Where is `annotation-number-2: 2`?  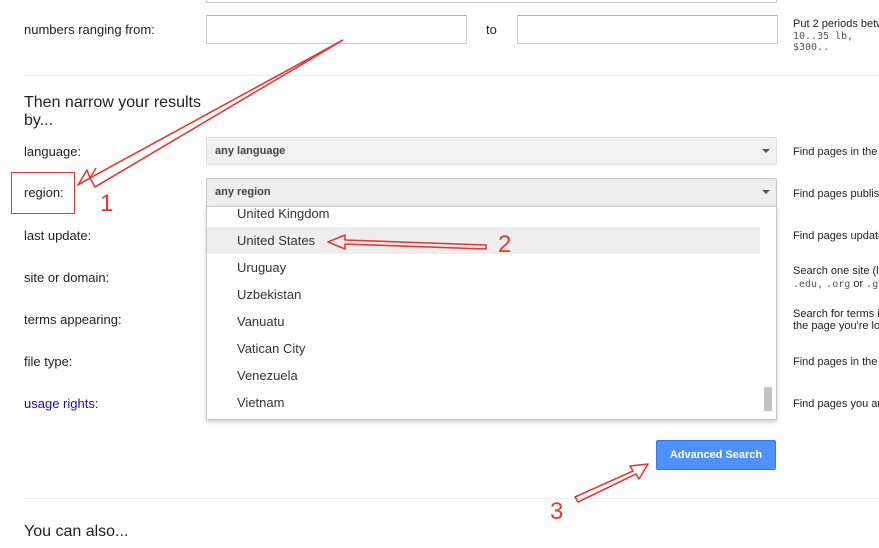 annotation-number-2: 2 is located at coordinates (505, 244).